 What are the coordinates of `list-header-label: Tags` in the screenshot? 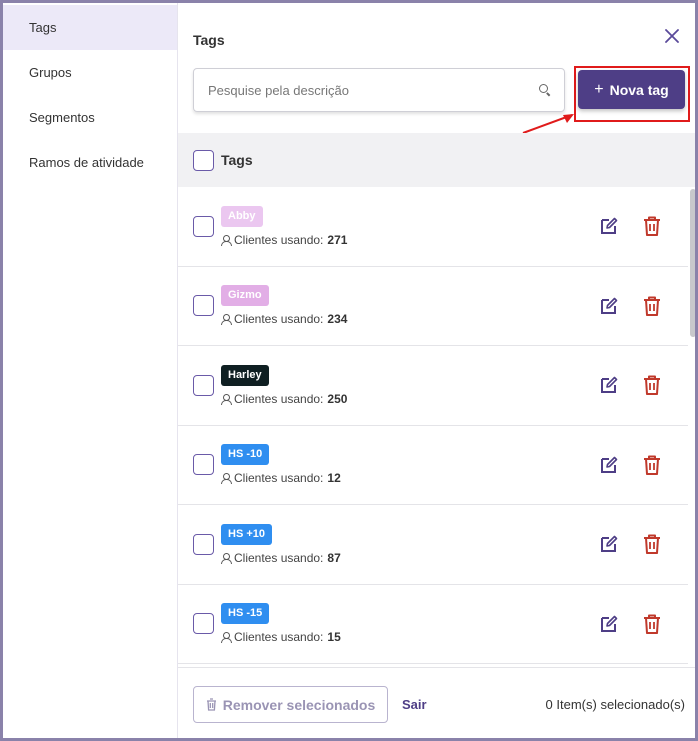 It's located at (237, 160).